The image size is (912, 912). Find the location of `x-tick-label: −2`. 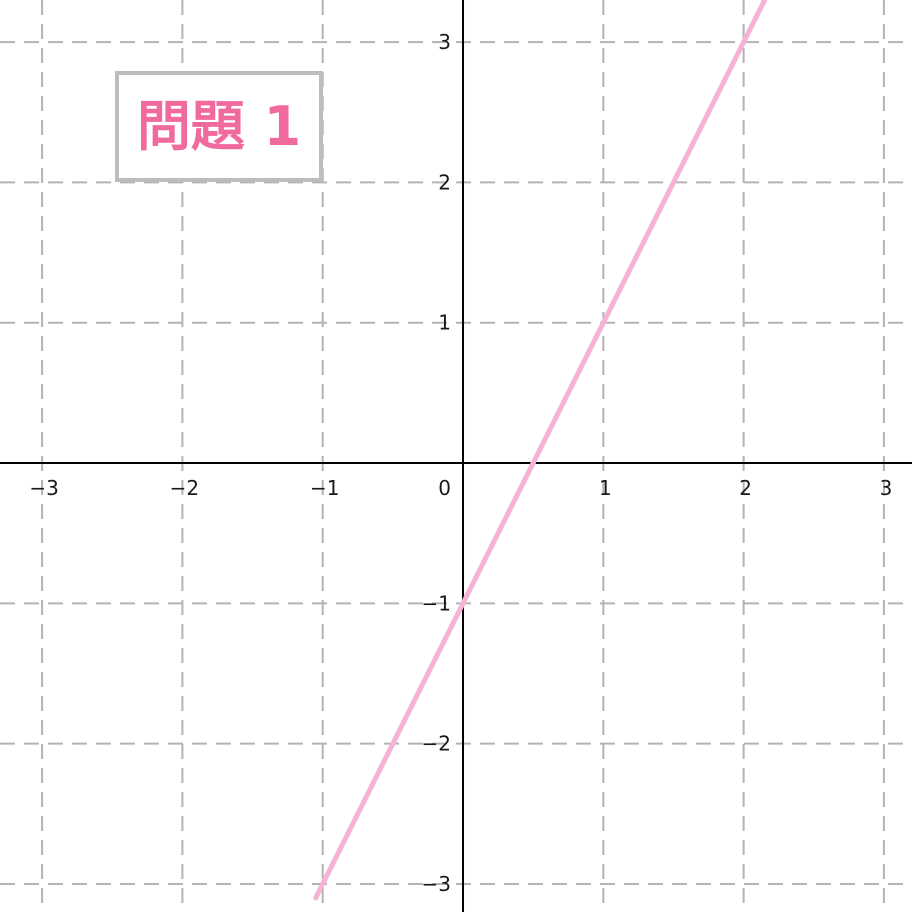

x-tick-label: −2 is located at coordinates (184, 488).